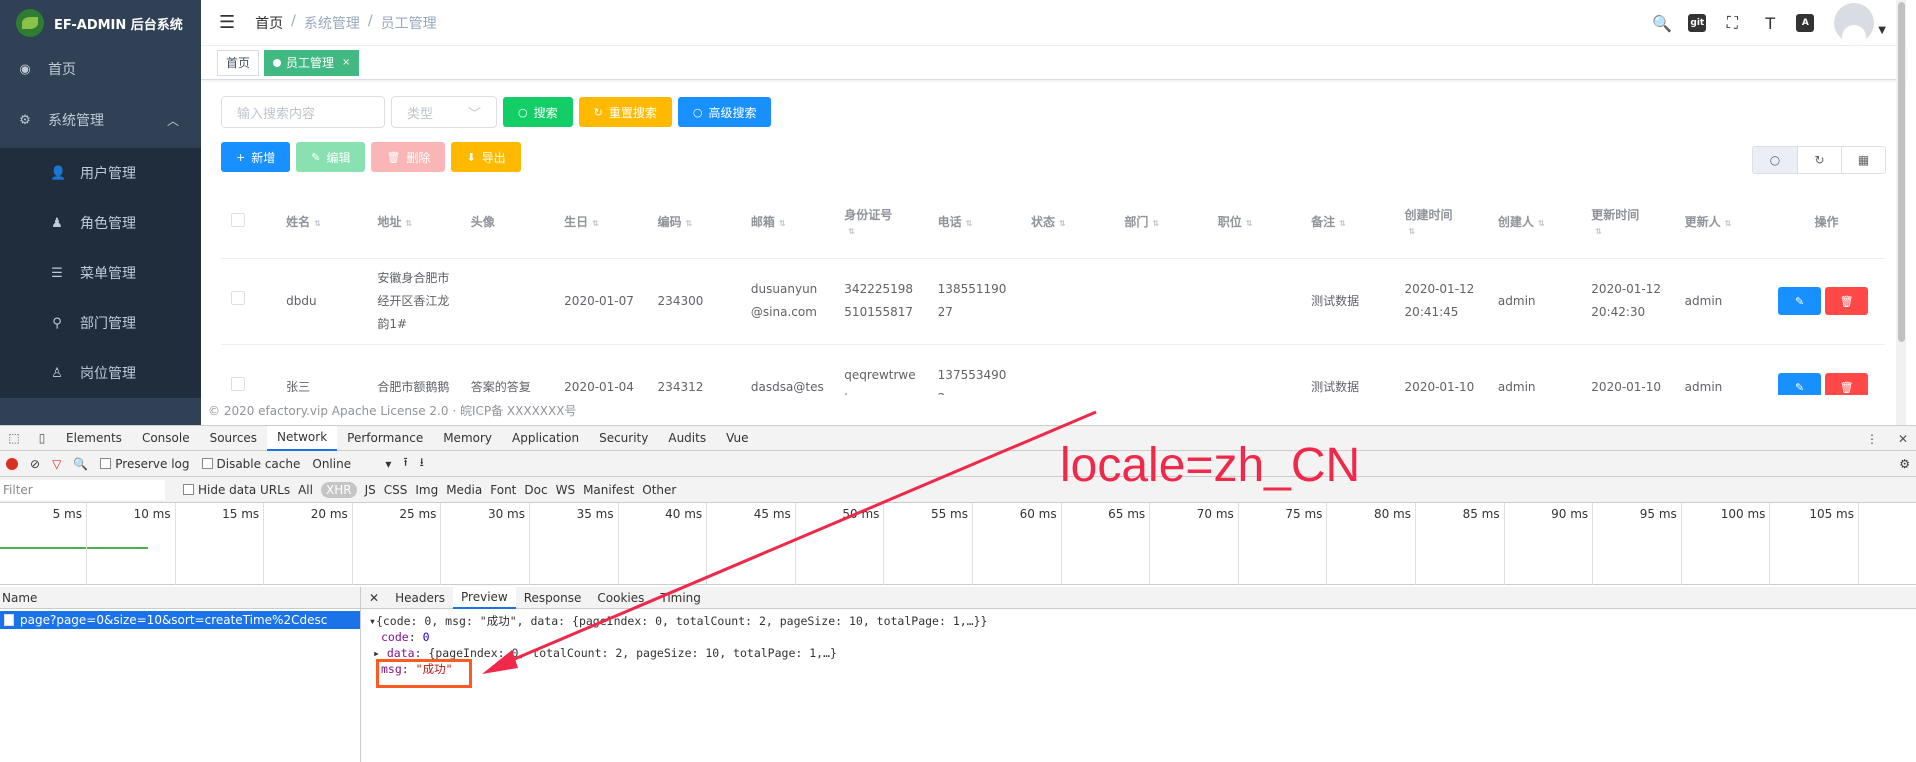 The image size is (1916, 762). What do you see at coordinates (1854, 23) in the screenshot?
I see `avatar` at bounding box center [1854, 23].